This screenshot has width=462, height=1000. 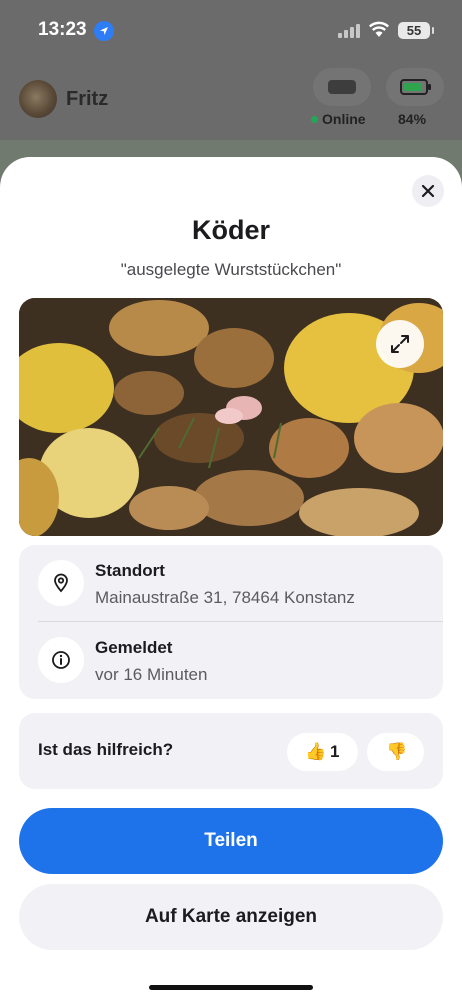 I want to click on close-button, so click(x=428, y=191).